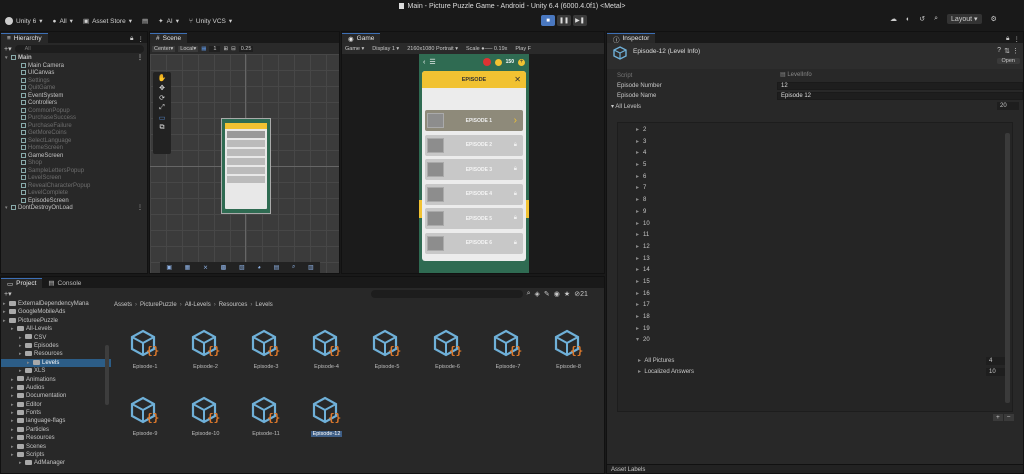  Describe the element at coordinates (387, 349) in the screenshot. I see `asset-item: {} Episode-5` at that location.